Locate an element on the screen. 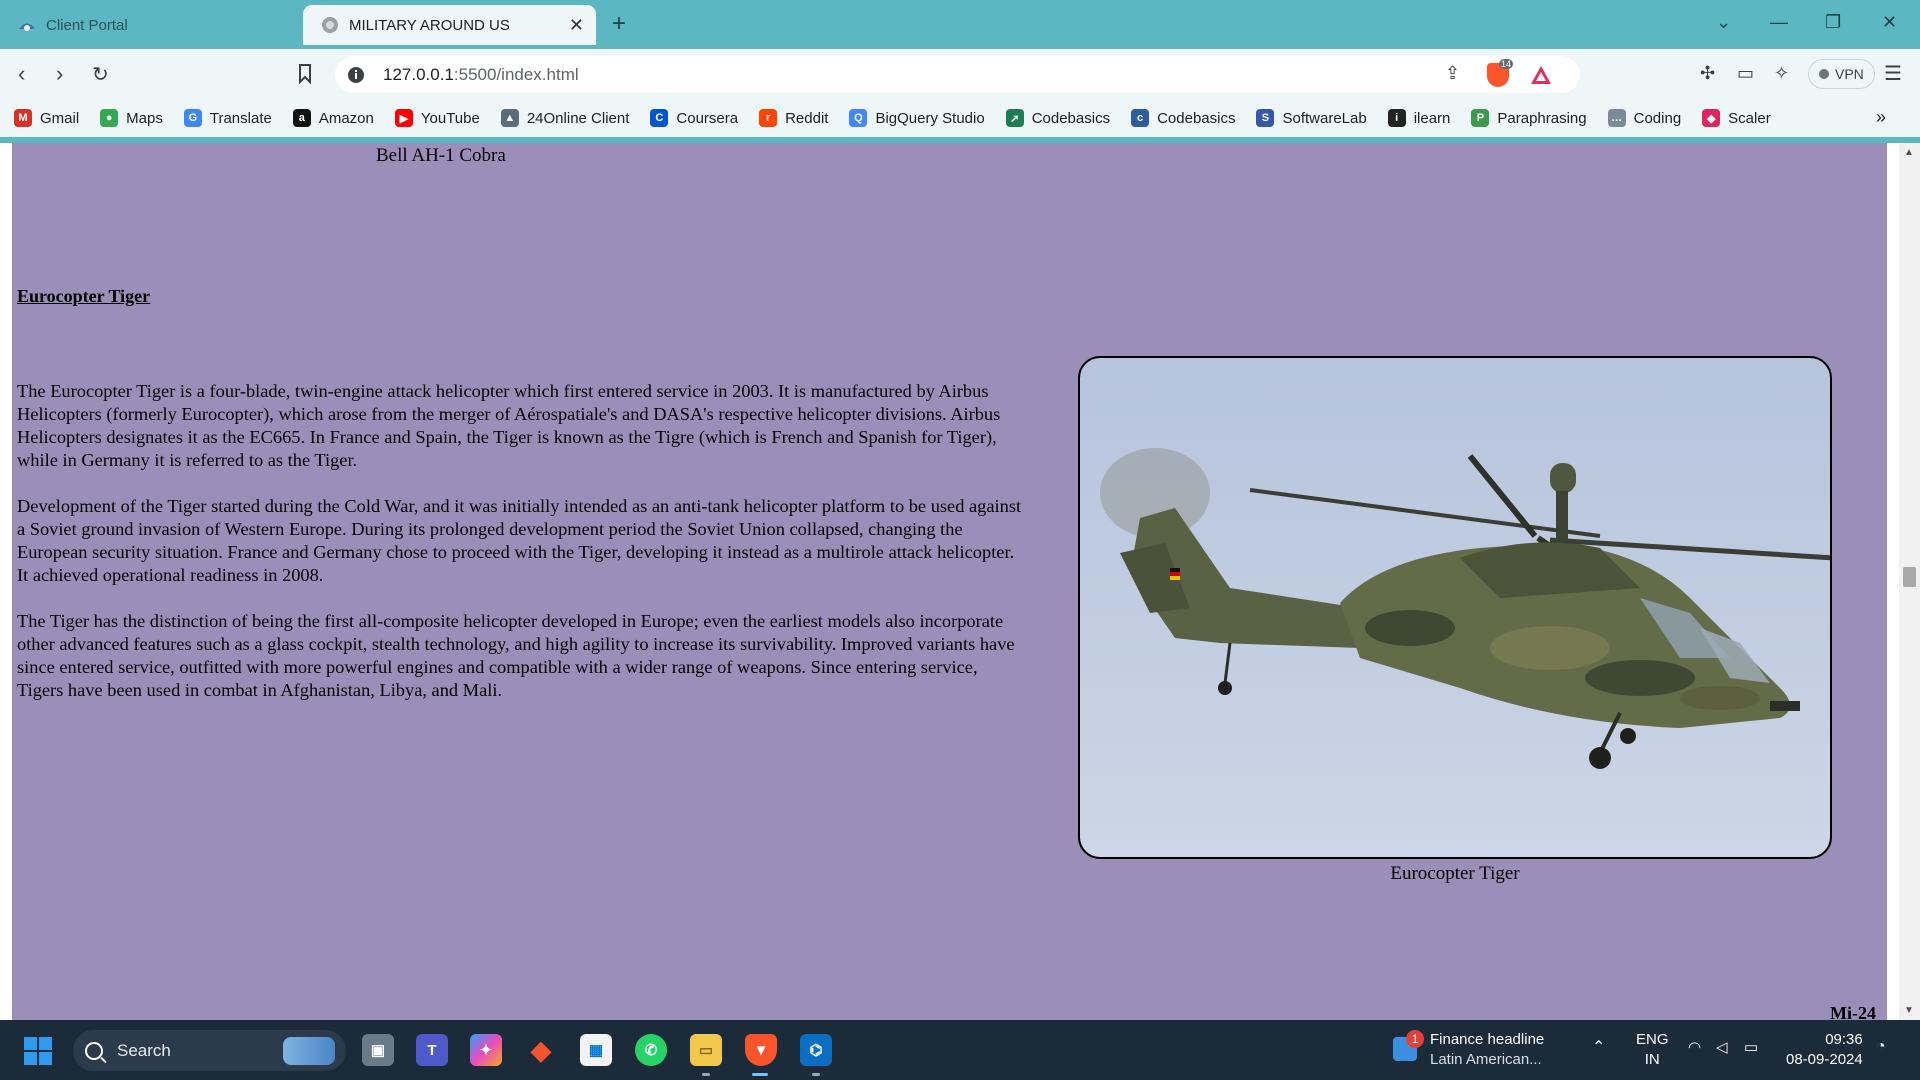 This screenshot has height=1080, width=1920. 24online-icon: ▲ is located at coordinates (509, 118).